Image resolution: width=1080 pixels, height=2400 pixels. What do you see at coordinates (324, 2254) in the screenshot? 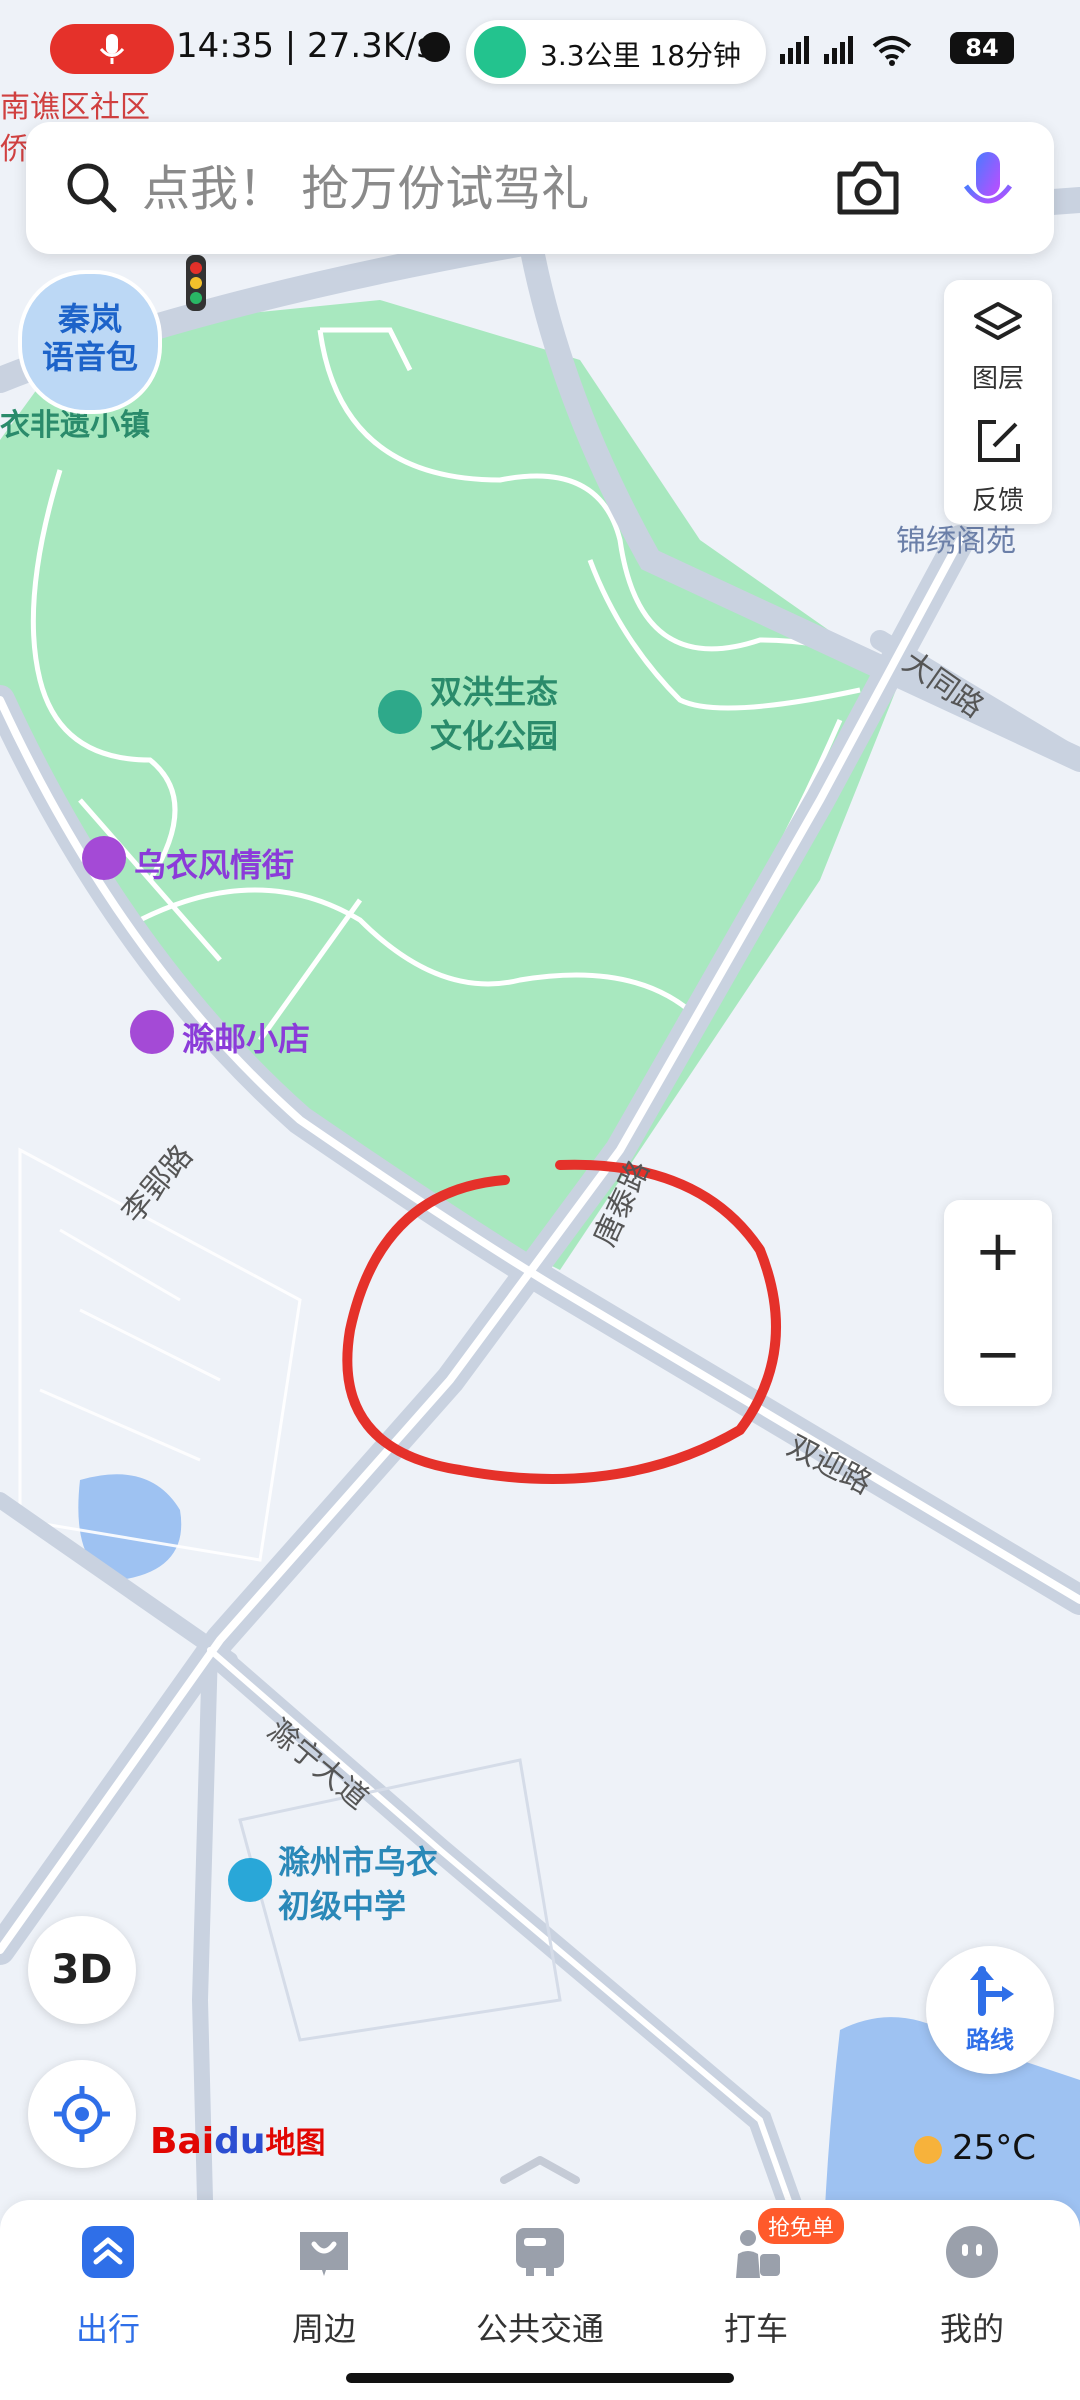
I see `nearby-icon` at bounding box center [324, 2254].